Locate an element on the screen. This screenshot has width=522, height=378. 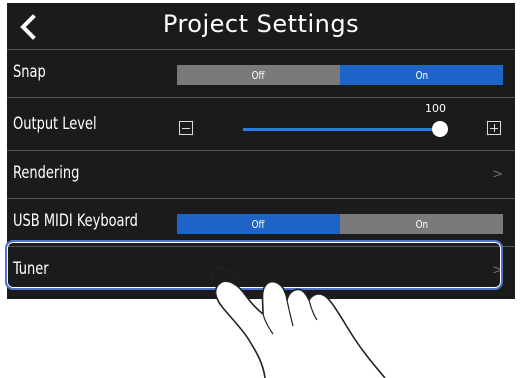
output-level-label: Output Level is located at coordinates (55, 124).